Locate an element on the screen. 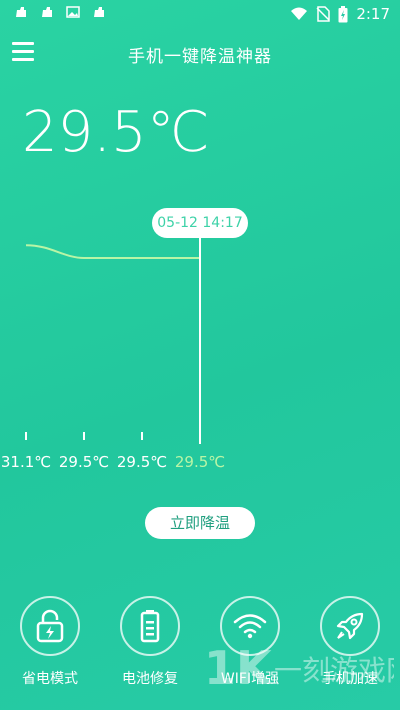 Image resolution: width=400 pixels, height=710 pixels. clock: 2:17 is located at coordinates (373, 14).